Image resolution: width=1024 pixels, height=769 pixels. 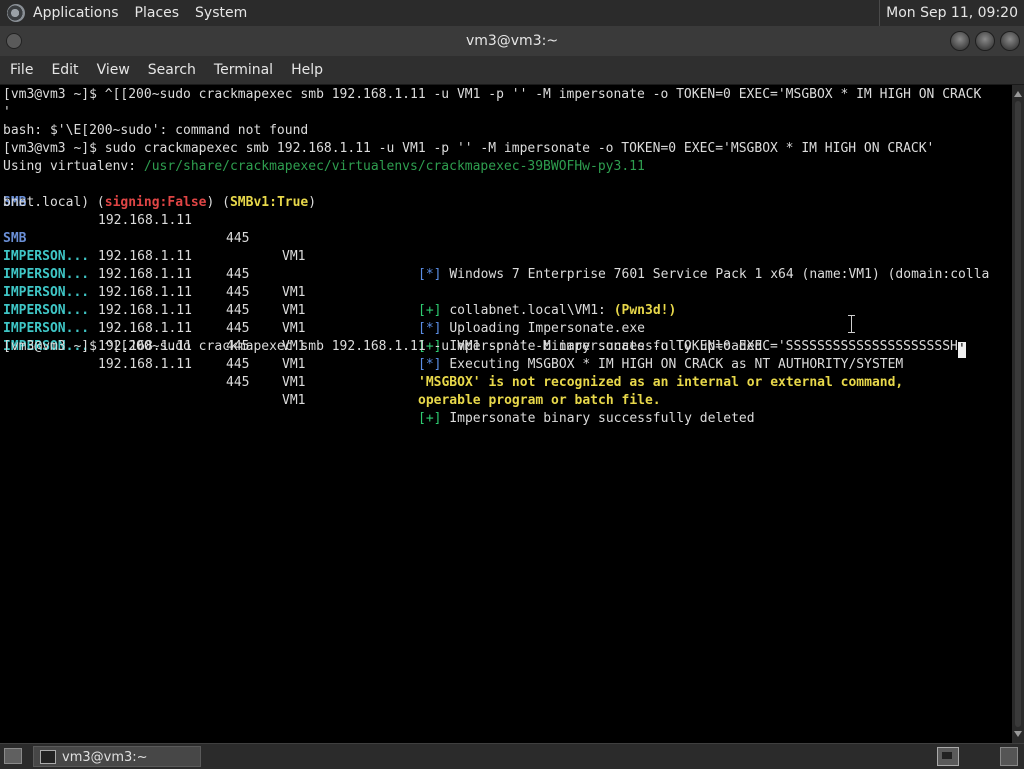 I want to click on menu-search: Search, so click(x=172, y=70).